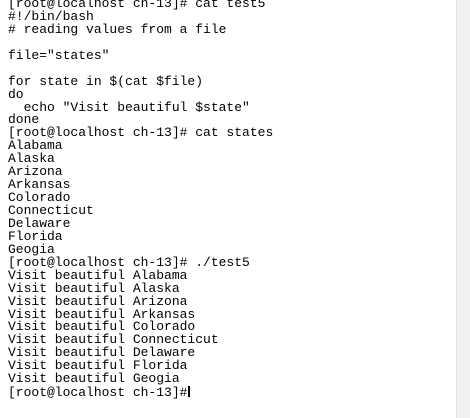 The height and width of the screenshot is (418, 470). Describe the element at coordinates (98, 393) in the screenshot. I see `shell-prompt: [root@localhost ch-13]#` at that location.